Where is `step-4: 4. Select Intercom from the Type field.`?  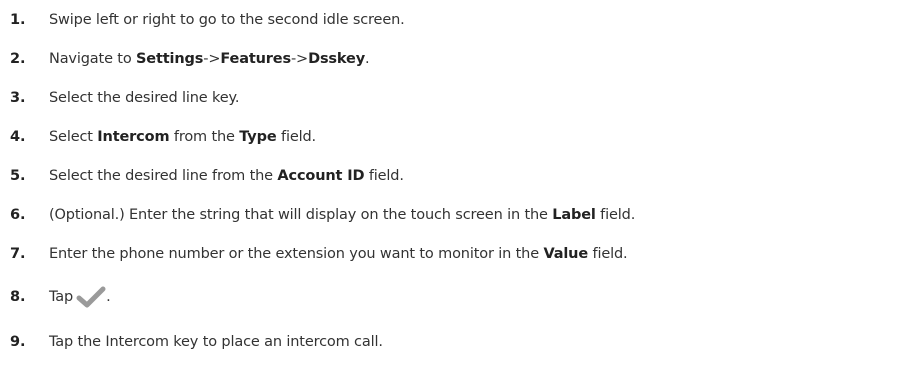 step-4: 4. Select Intercom from the Type field. is located at coordinates (163, 137).